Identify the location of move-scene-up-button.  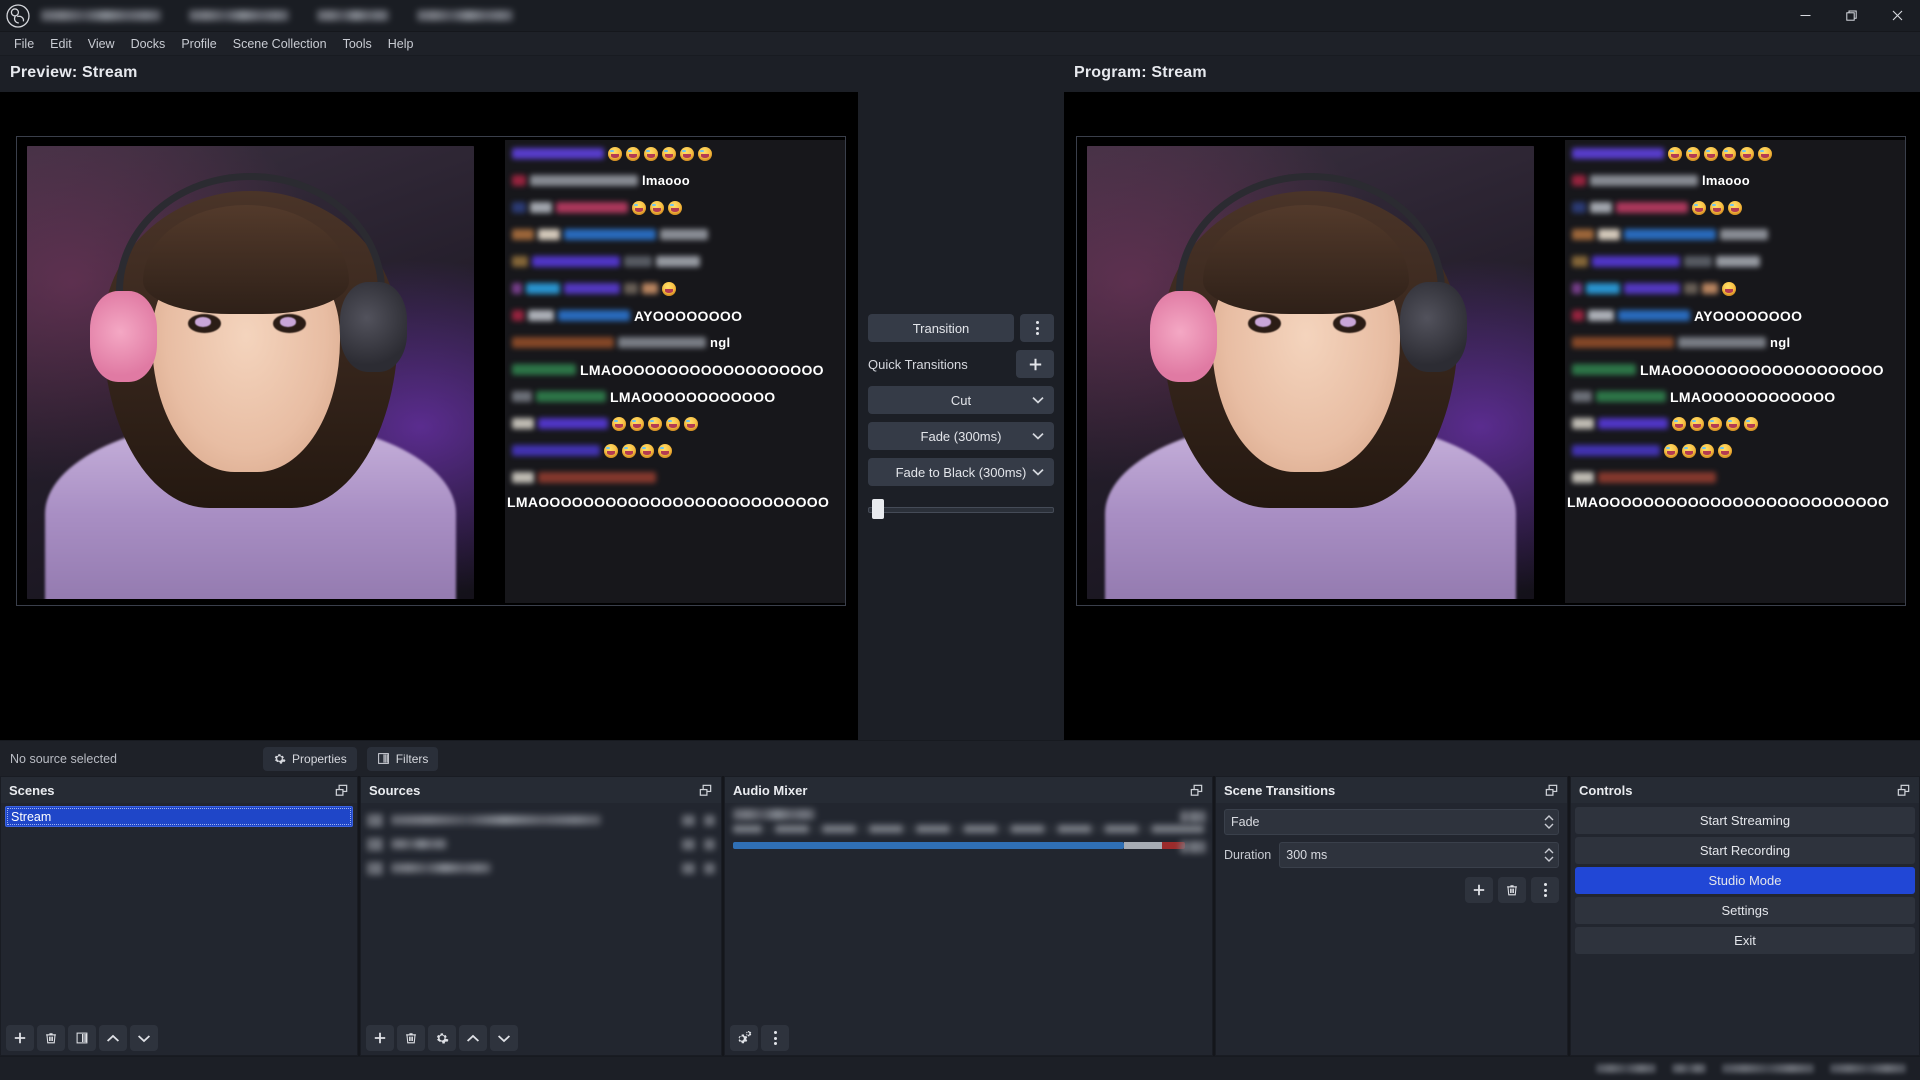
(113, 1038).